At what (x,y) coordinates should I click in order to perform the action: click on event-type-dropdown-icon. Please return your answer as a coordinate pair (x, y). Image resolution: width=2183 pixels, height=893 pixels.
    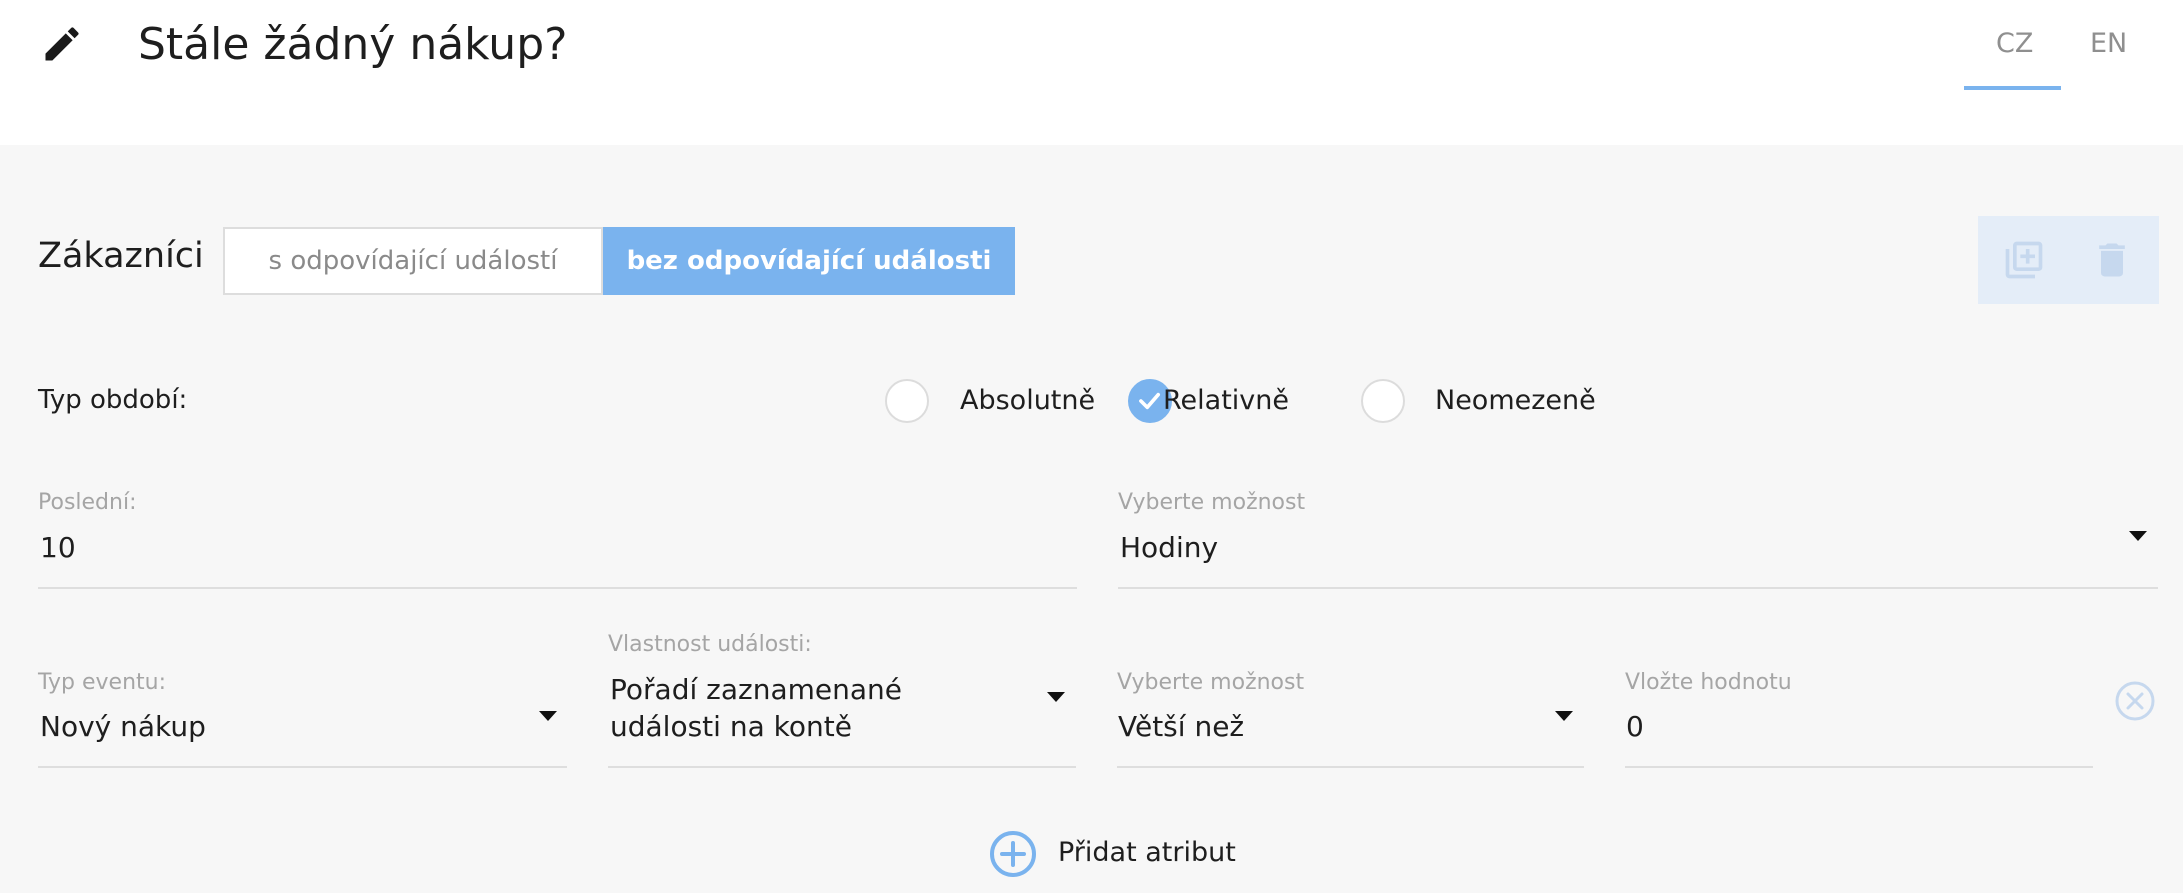
    Looking at the image, I should click on (548, 716).